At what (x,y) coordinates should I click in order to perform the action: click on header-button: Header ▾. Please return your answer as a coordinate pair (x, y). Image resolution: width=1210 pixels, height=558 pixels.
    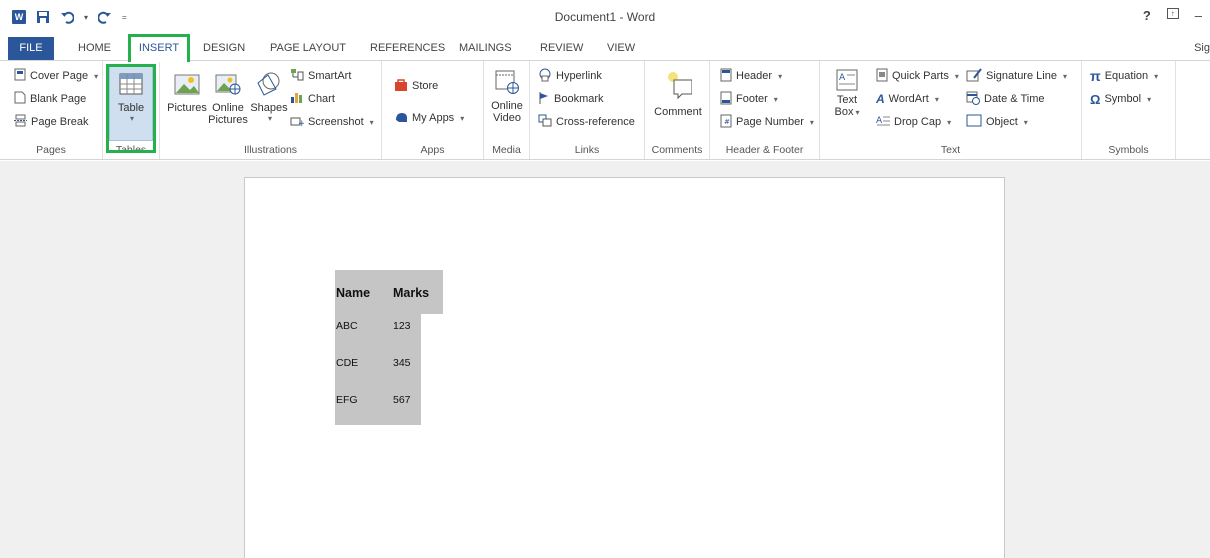
    Looking at the image, I should click on (751, 76).